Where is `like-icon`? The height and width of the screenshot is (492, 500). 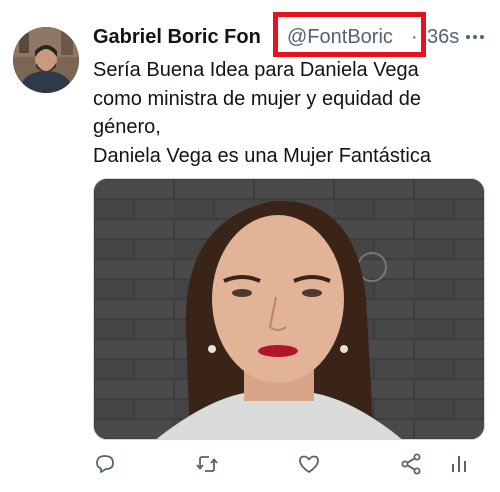
like-icon is located at coordinates (309, 464).